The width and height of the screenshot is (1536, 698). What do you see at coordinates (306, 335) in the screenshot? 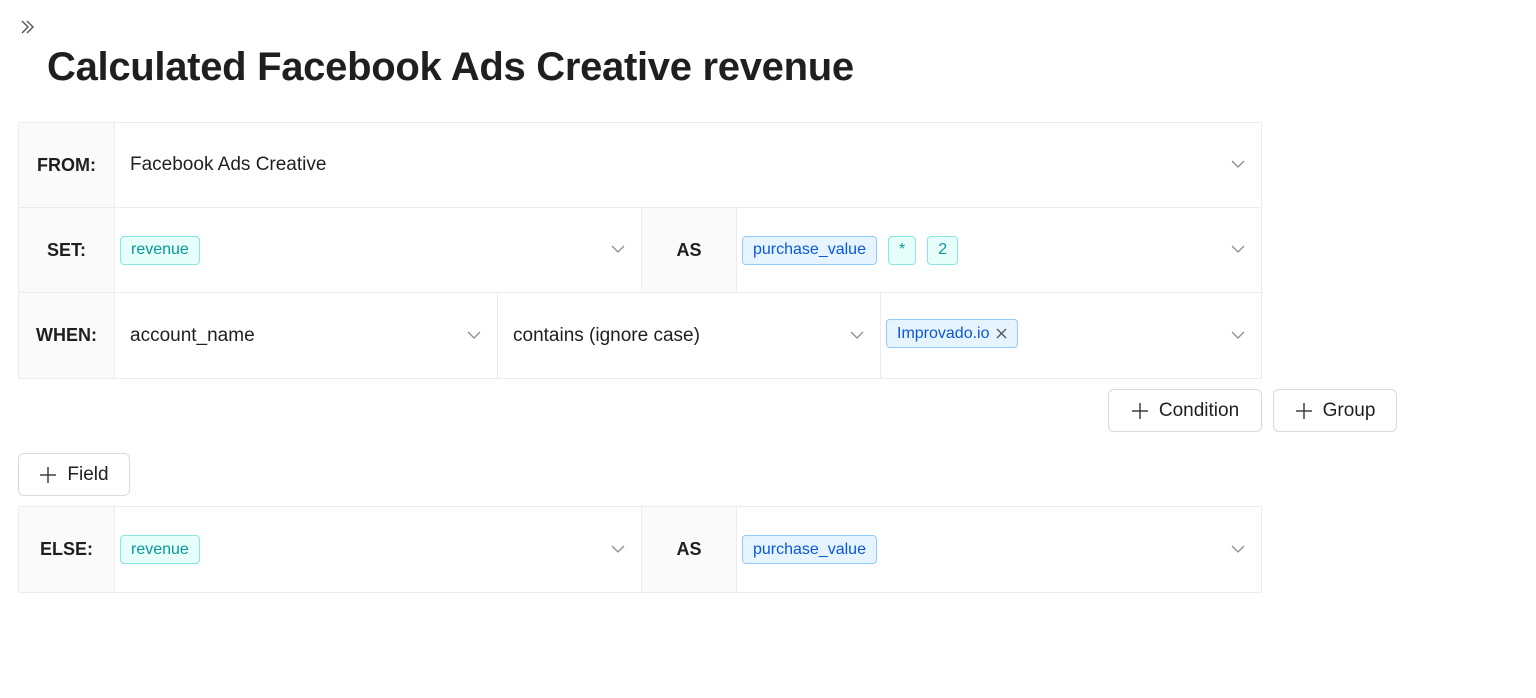
I see `when-field-select: account_name` at bounding box center [306, 335].